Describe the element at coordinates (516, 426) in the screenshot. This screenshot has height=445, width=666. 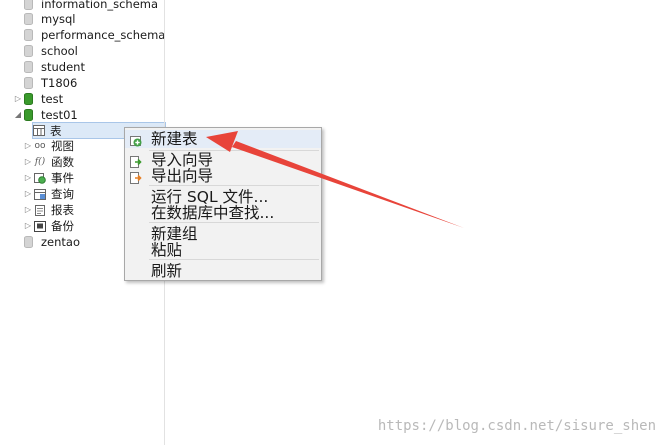
I see `watermark: https://blog.csdn.net/sisure_shen` at that location.